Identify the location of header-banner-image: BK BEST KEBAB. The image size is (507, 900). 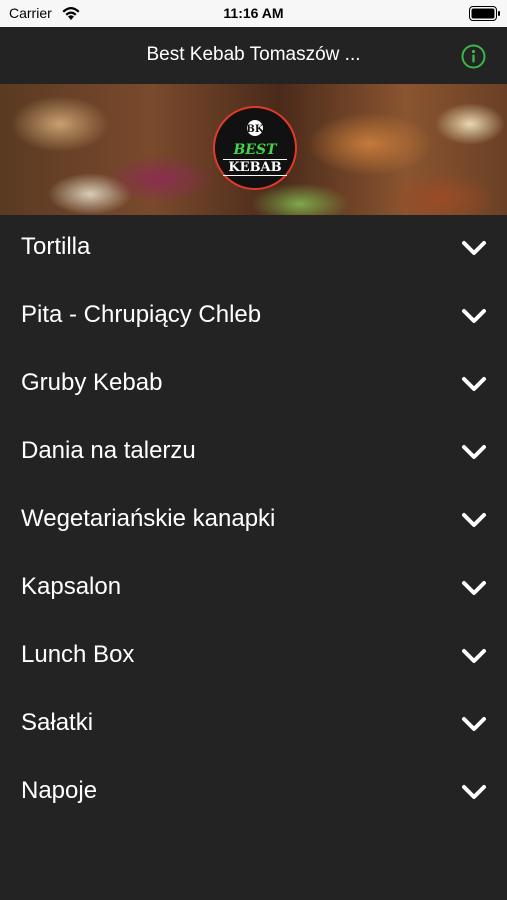
(253, 149).